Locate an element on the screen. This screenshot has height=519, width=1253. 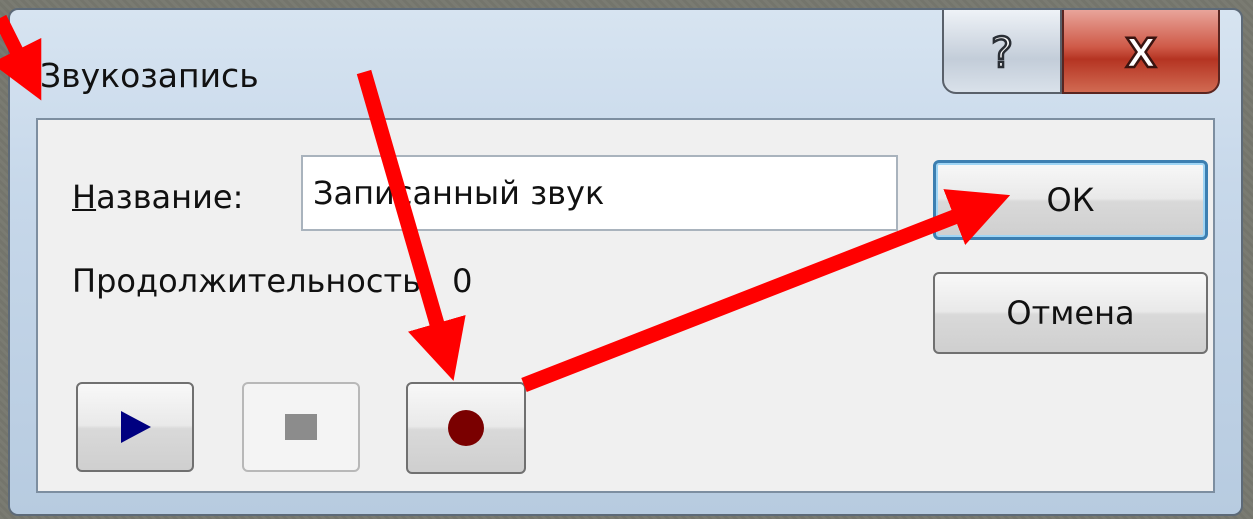
duration-row: Продолжительность: 0 is located at coordinates (272, 281).